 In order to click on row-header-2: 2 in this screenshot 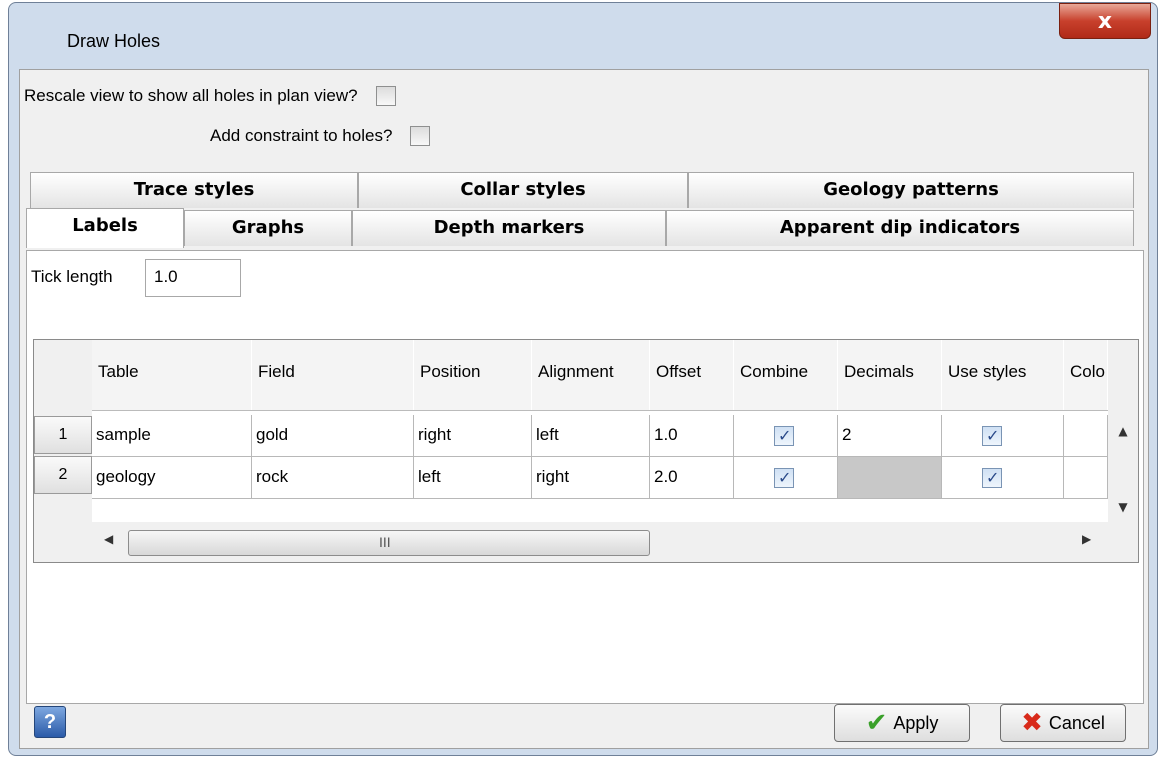, I will do `click(63, 475)`.